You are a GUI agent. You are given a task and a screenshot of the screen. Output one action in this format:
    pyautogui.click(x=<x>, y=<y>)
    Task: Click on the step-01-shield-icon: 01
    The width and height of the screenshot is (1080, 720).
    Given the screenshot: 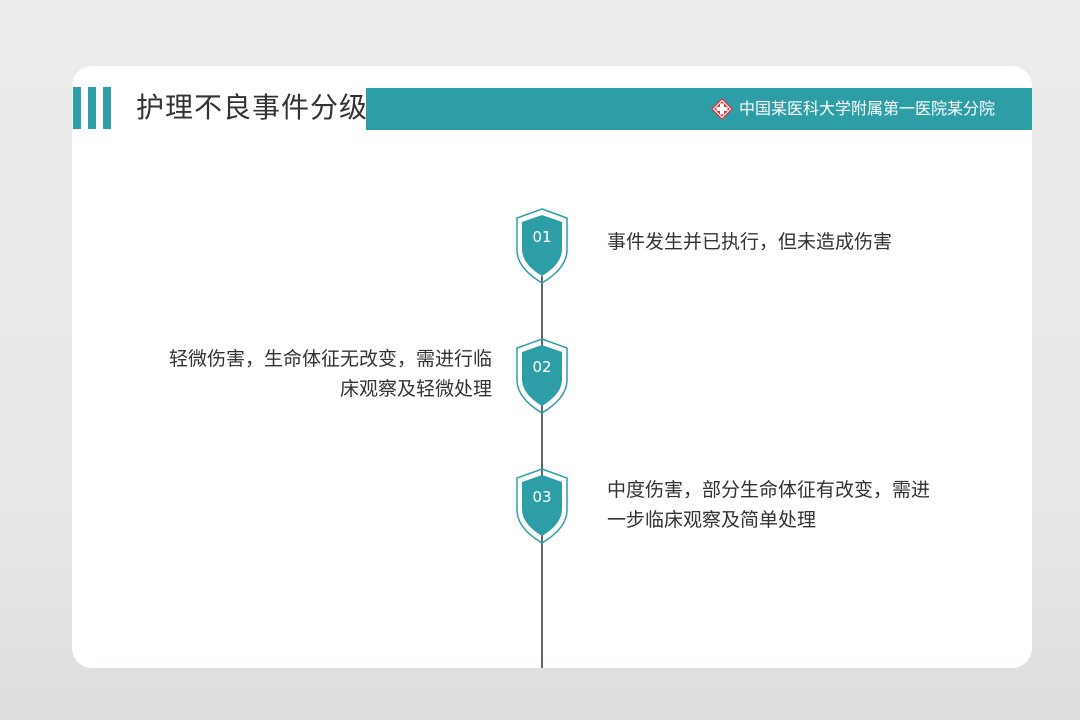 What is the action you would take?
    pyautogui.click(x=542, y=246)
    